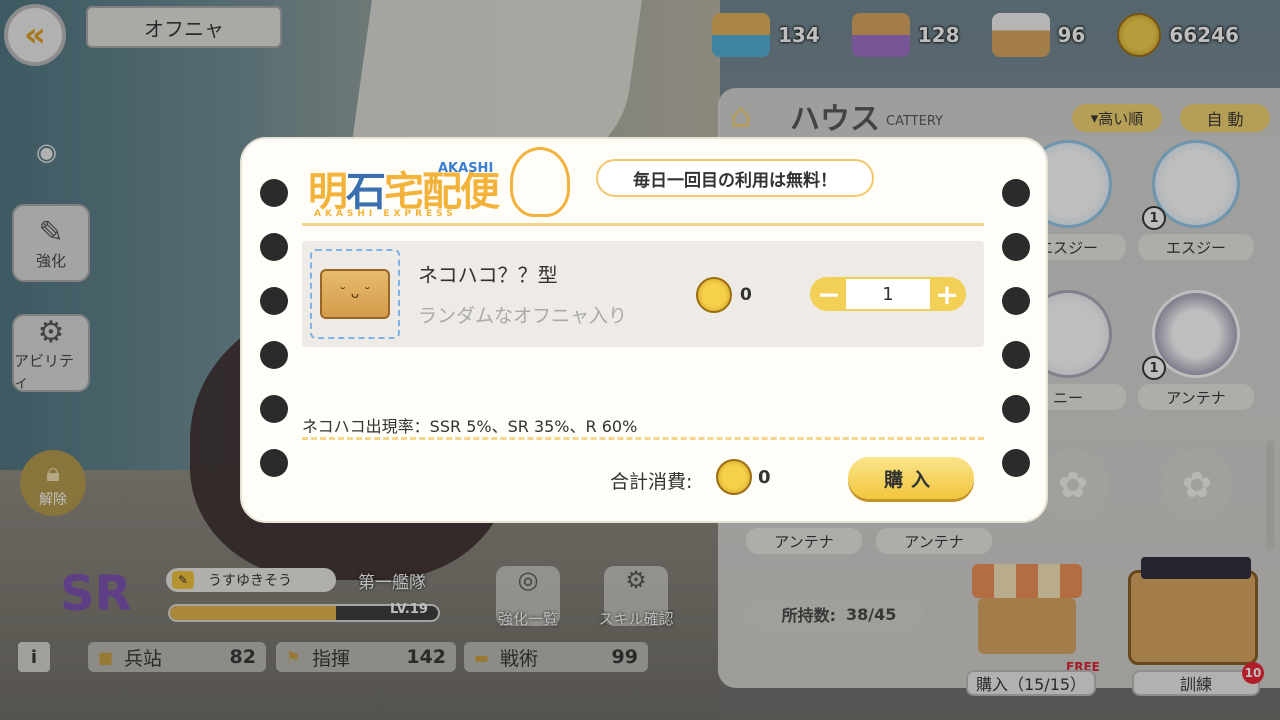 This screenshot has height=720, width=1280. I want to click on drop-rates: ネコハコ出現率：SSR 5%、SR 35%、R 60%, so click(470, 426).